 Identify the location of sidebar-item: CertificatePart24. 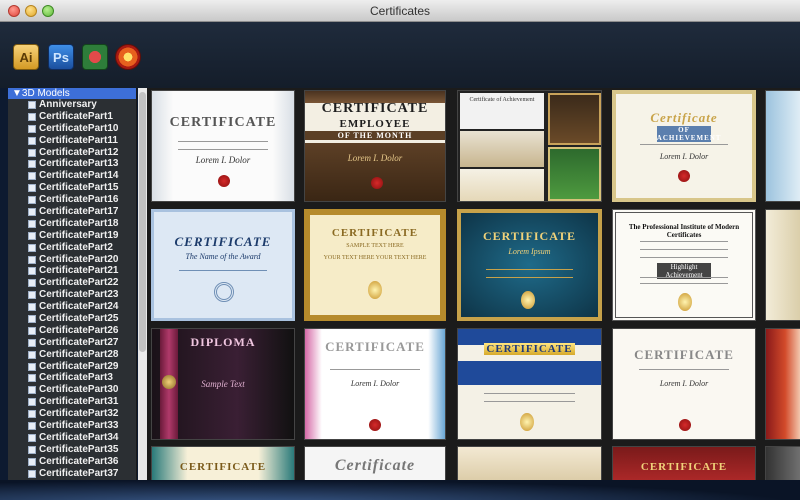
(72, 307).